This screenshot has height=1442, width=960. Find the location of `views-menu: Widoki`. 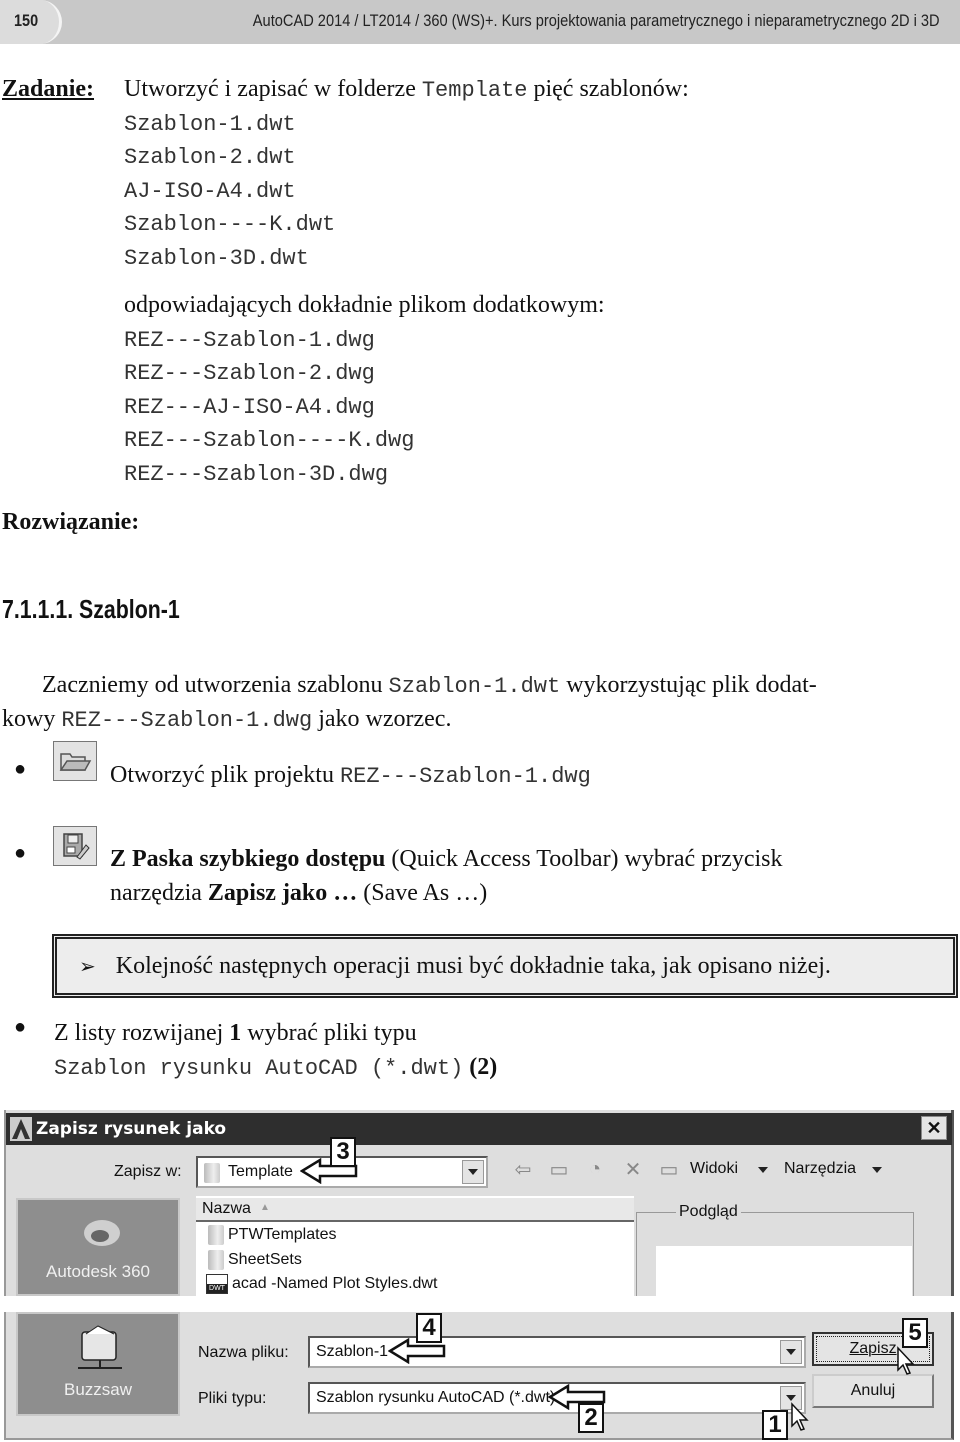

views-menu: Widoki is located at coordinates (714, 1169).